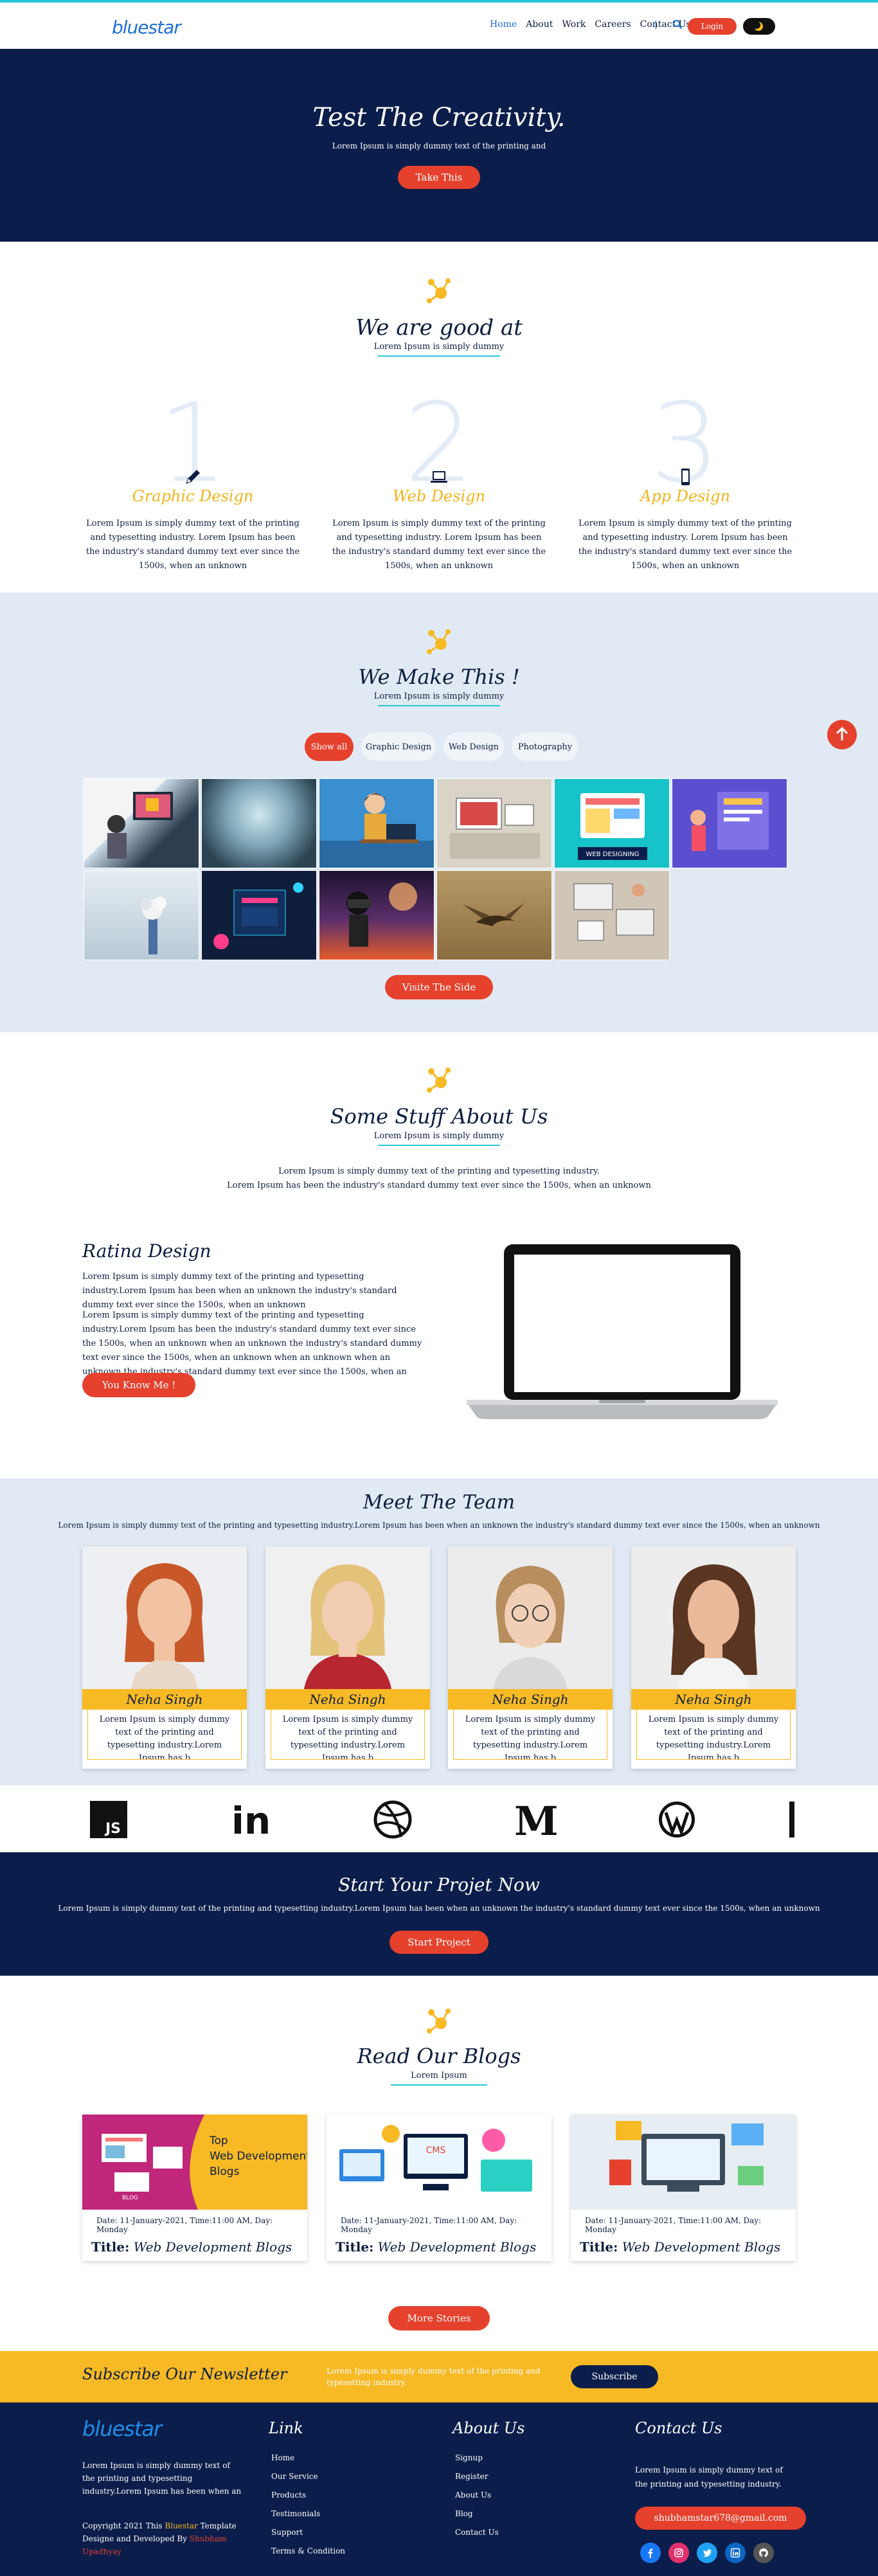 This screenshot has height=2576, width=878. What do you see at coordinates (477, 2514) in the screenshot?
I see `footer-link-blog: Blog` at bounding box center [477, 2514].